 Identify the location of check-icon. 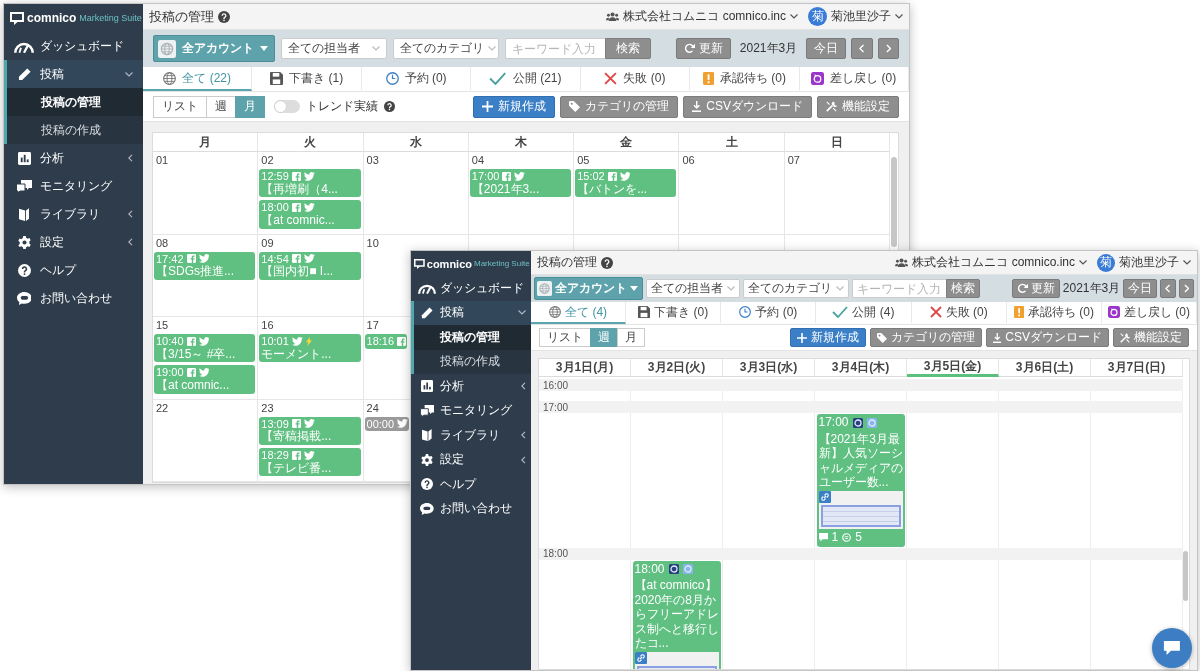
(498, 78).